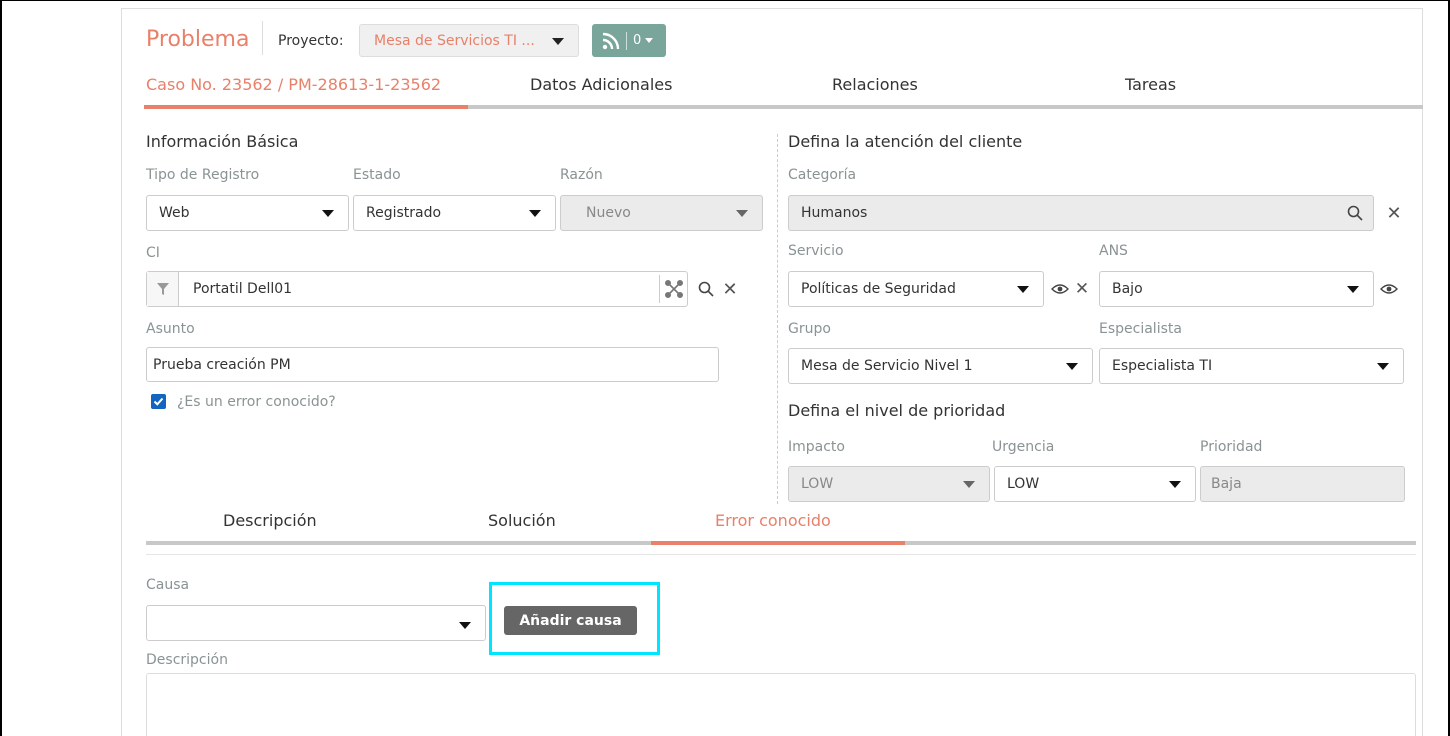 The width and height of the screenshot is (1450, 736). Describe the element at coordinates (1226, 484) in the screenshot. I see `prioridad-value: Baja` at that location.